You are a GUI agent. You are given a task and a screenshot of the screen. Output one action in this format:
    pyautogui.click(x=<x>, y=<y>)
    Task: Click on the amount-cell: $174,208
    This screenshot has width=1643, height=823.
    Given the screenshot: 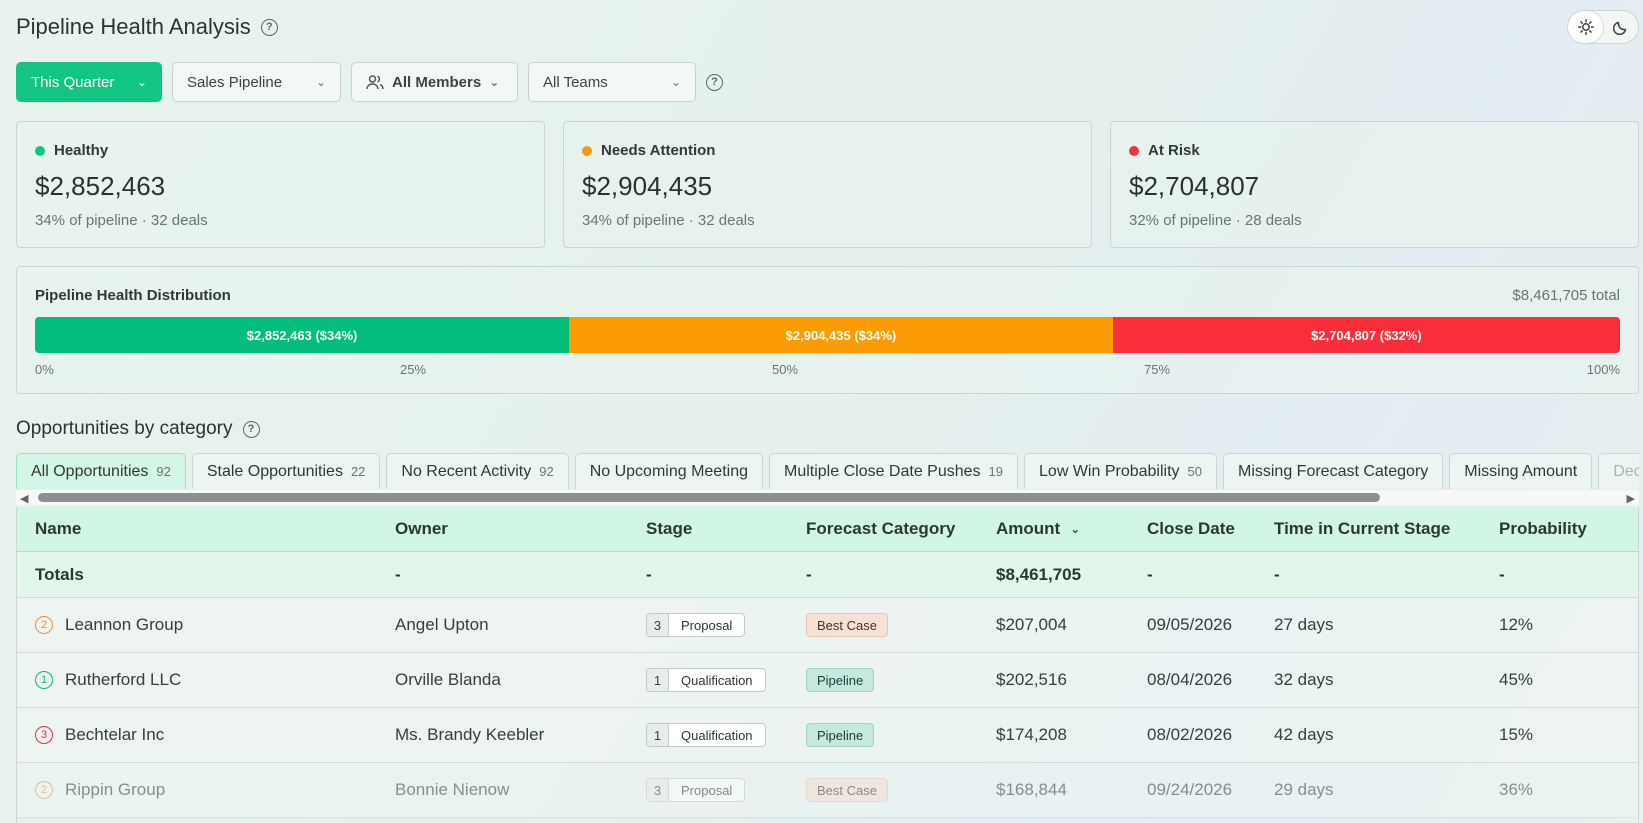 What is the action you would take?
    pyautogui.click(x=1031, y=734)
    